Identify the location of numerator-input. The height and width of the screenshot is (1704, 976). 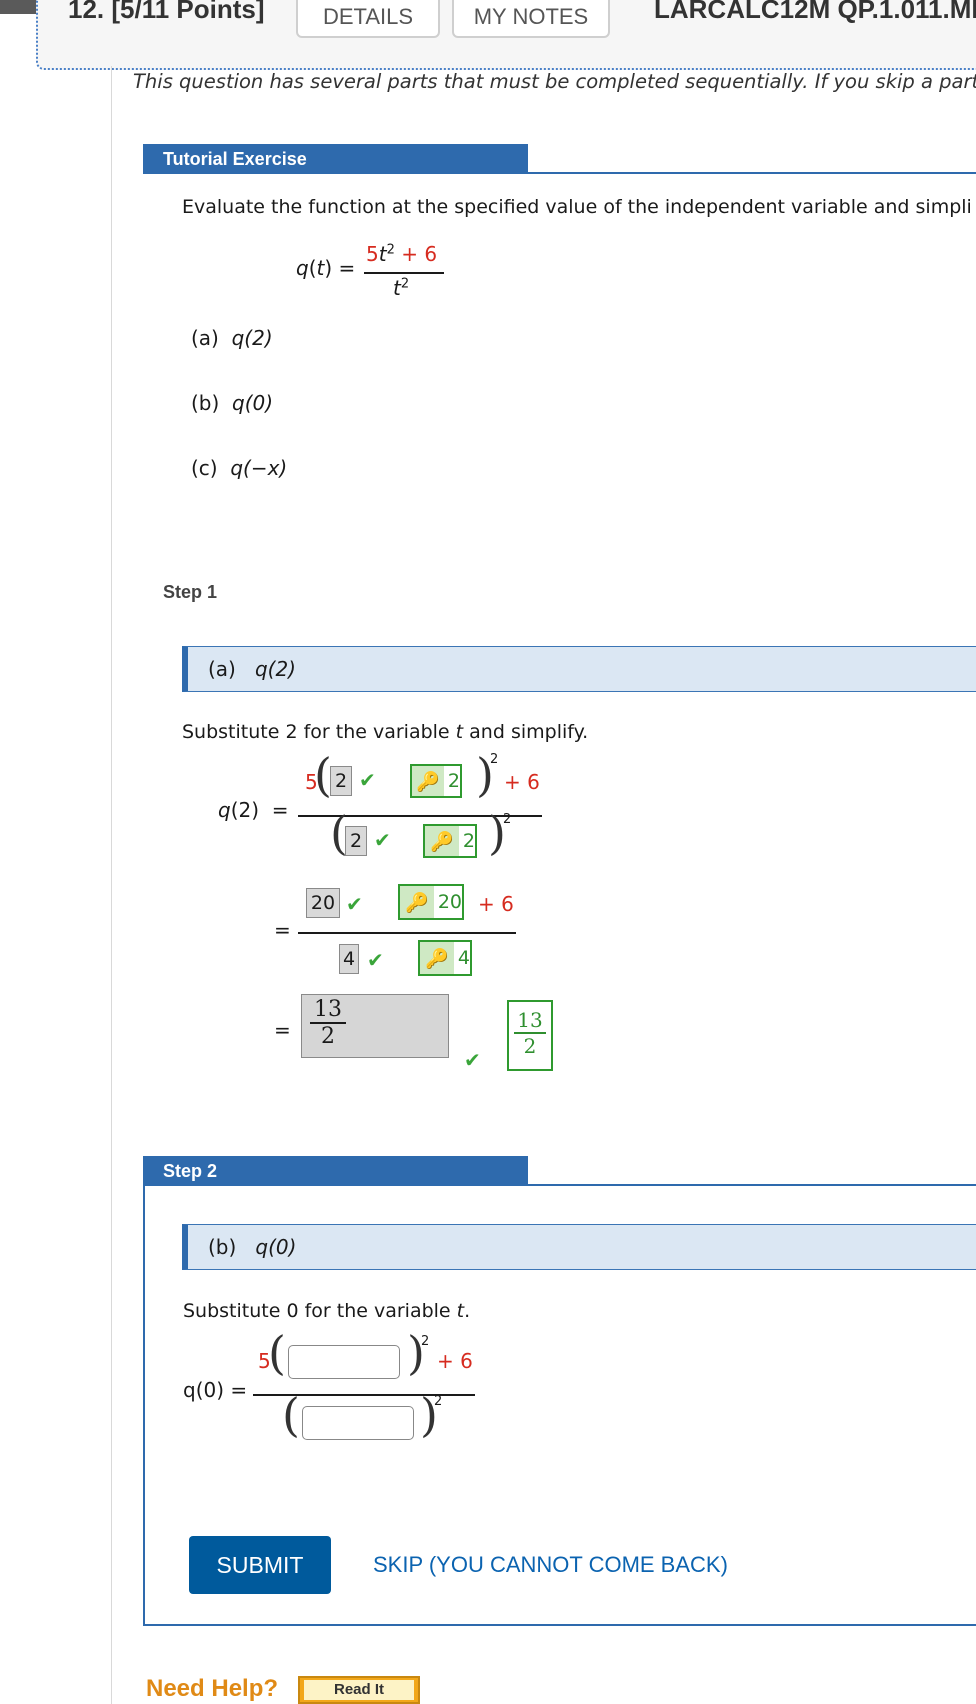
(344, 1362).